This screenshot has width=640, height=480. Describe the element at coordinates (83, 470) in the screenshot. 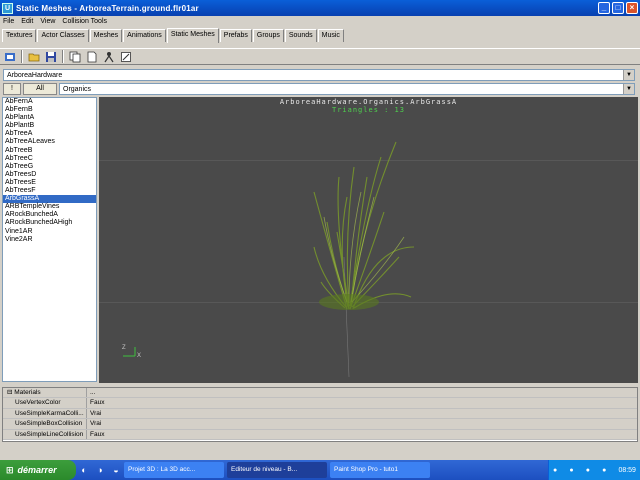

I see `quick-launch-icon: ◐` at that location.